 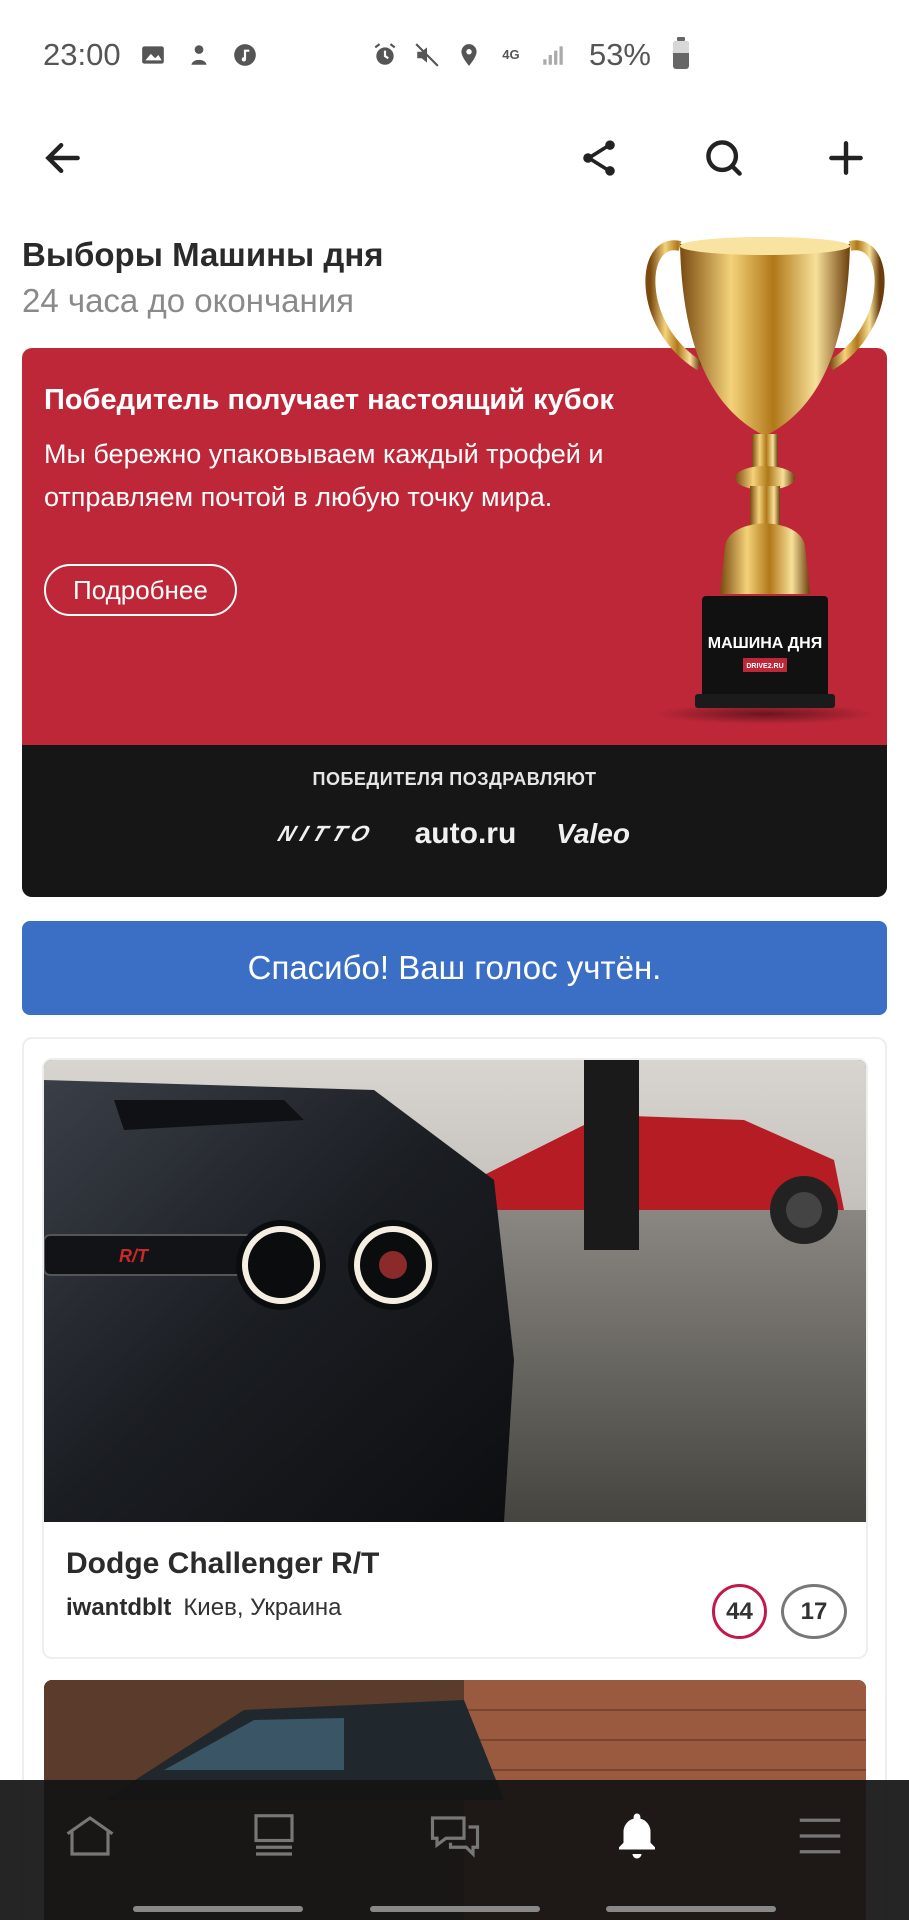 I want to click on search-icon, so click(x=724, y=158).